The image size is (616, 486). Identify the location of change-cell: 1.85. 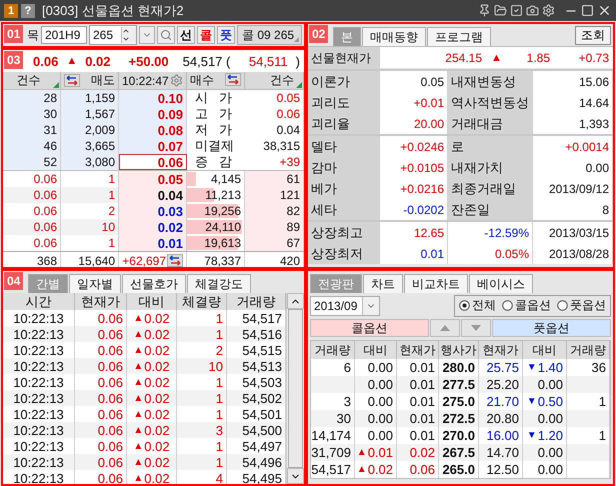
(531, 57).